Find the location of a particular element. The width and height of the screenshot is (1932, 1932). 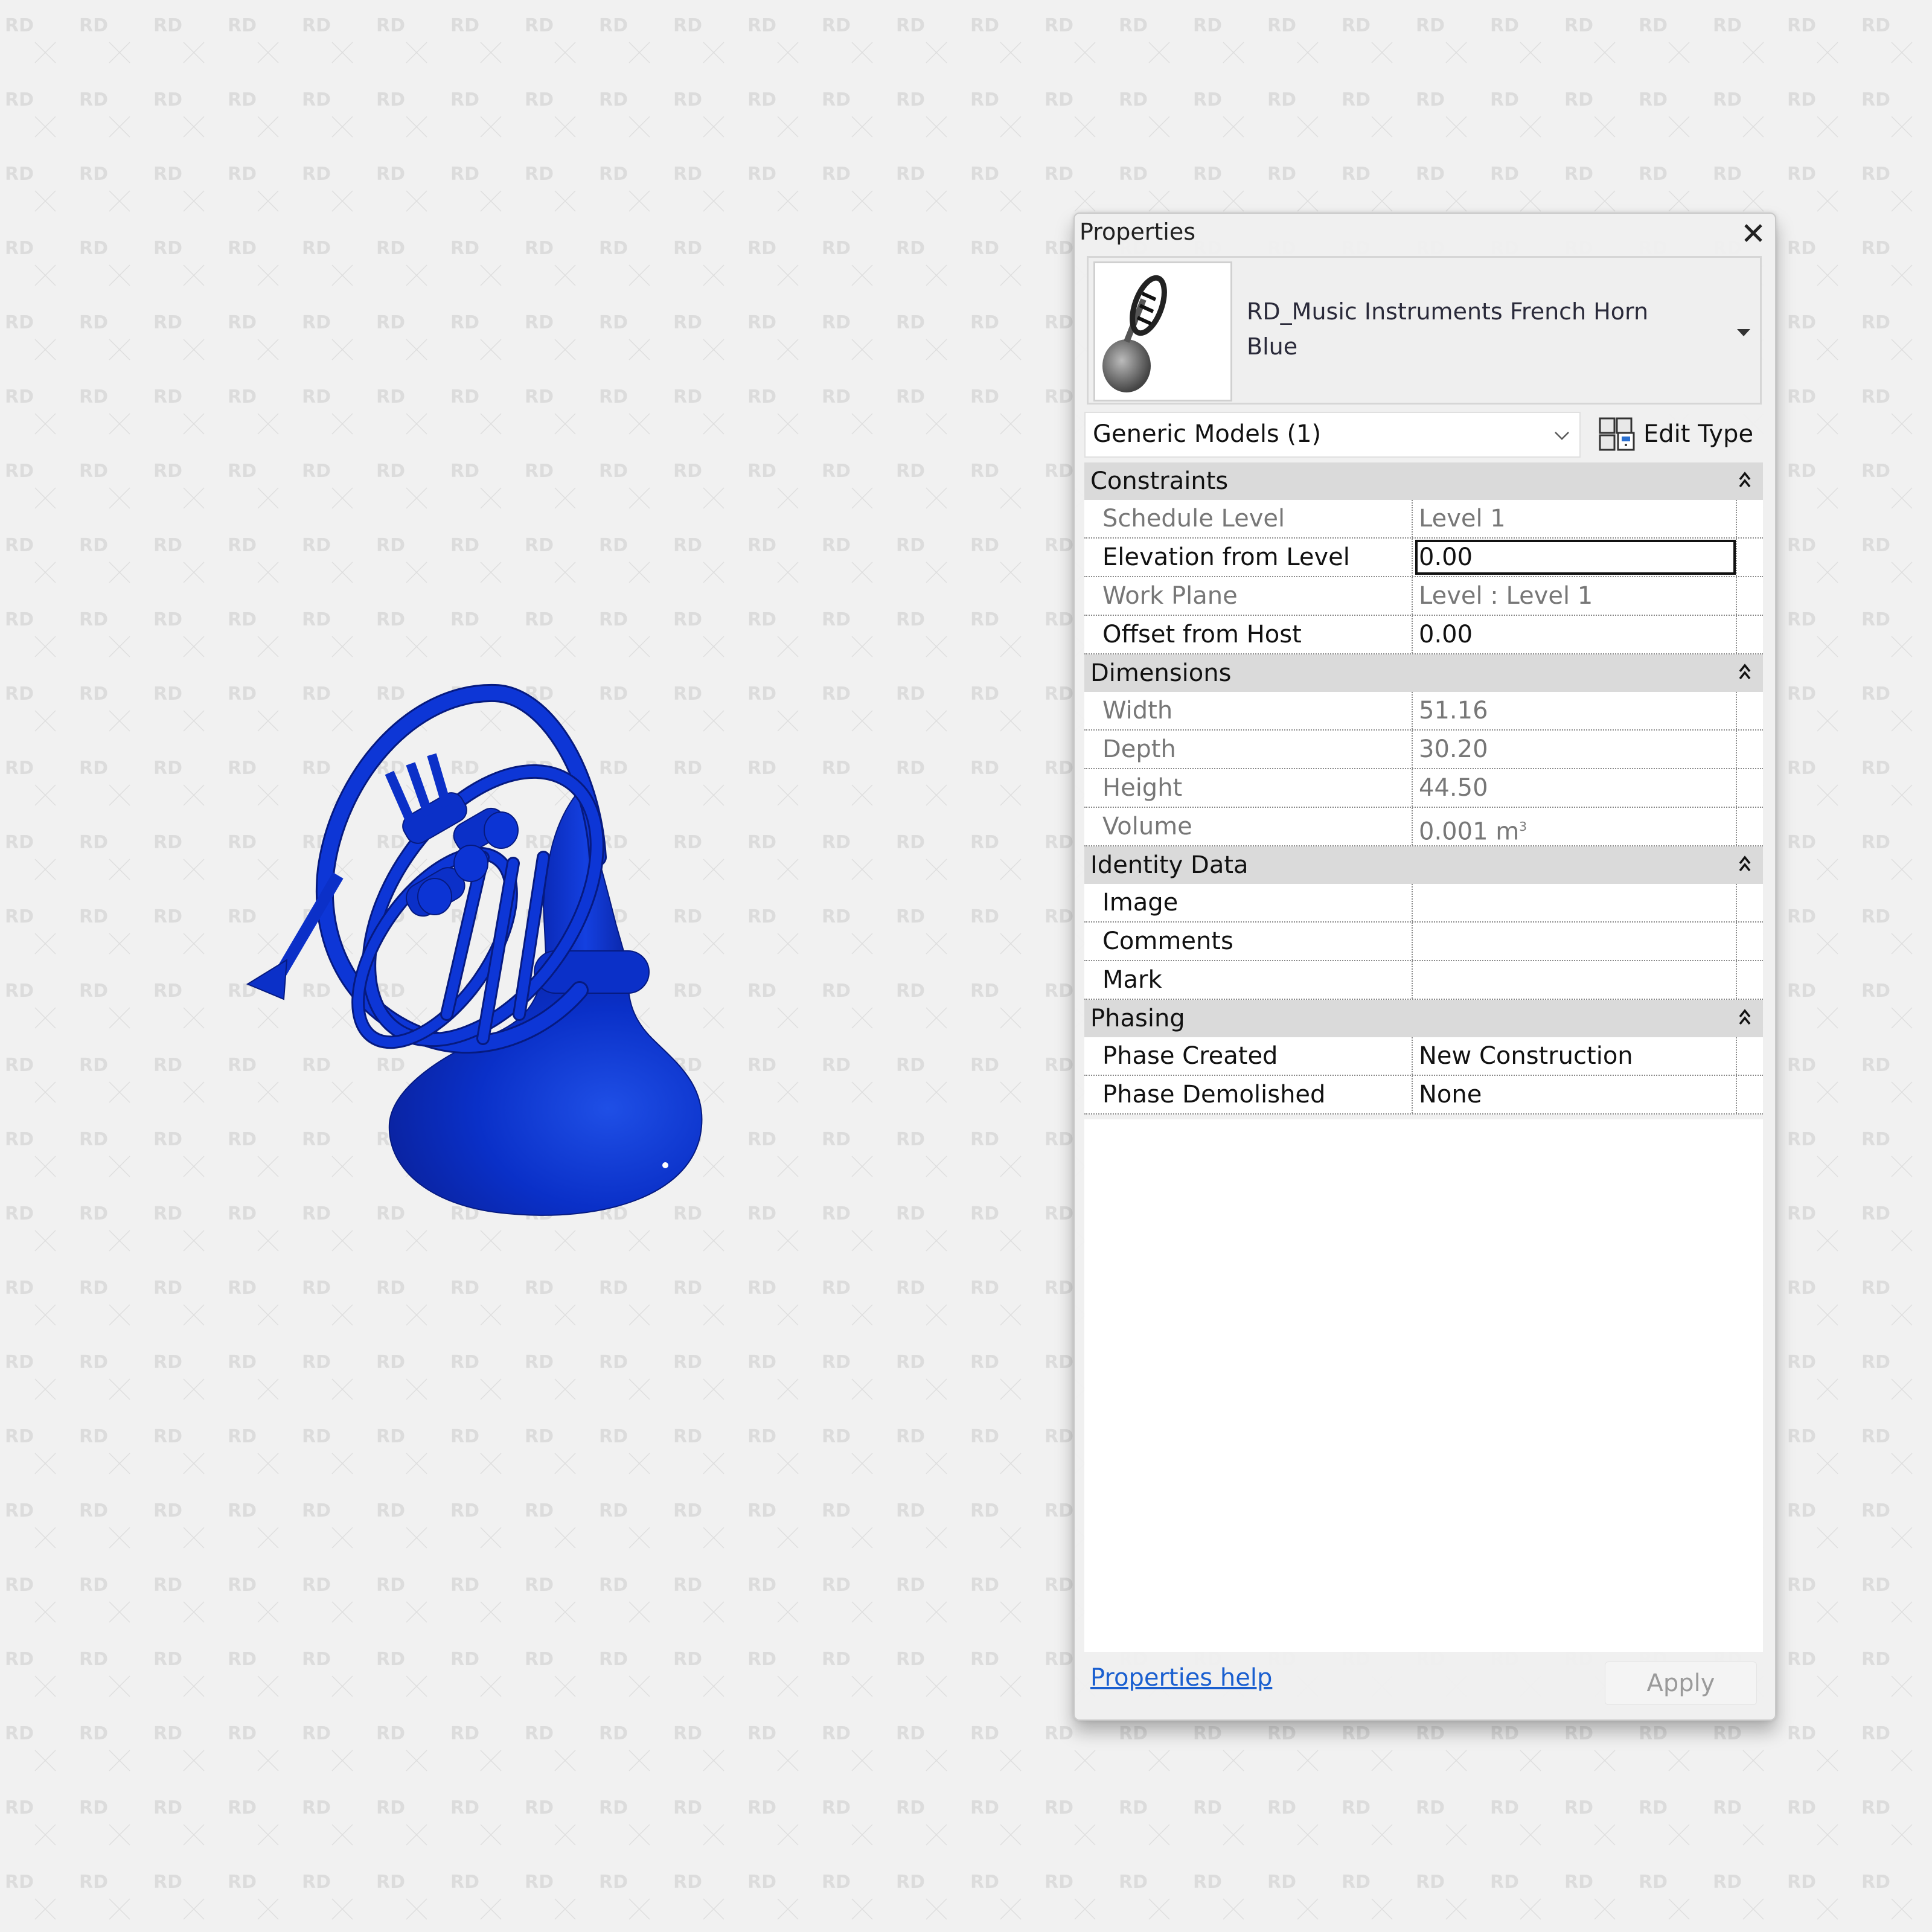

property-row: Comments is located at coordinates (1424, 942).